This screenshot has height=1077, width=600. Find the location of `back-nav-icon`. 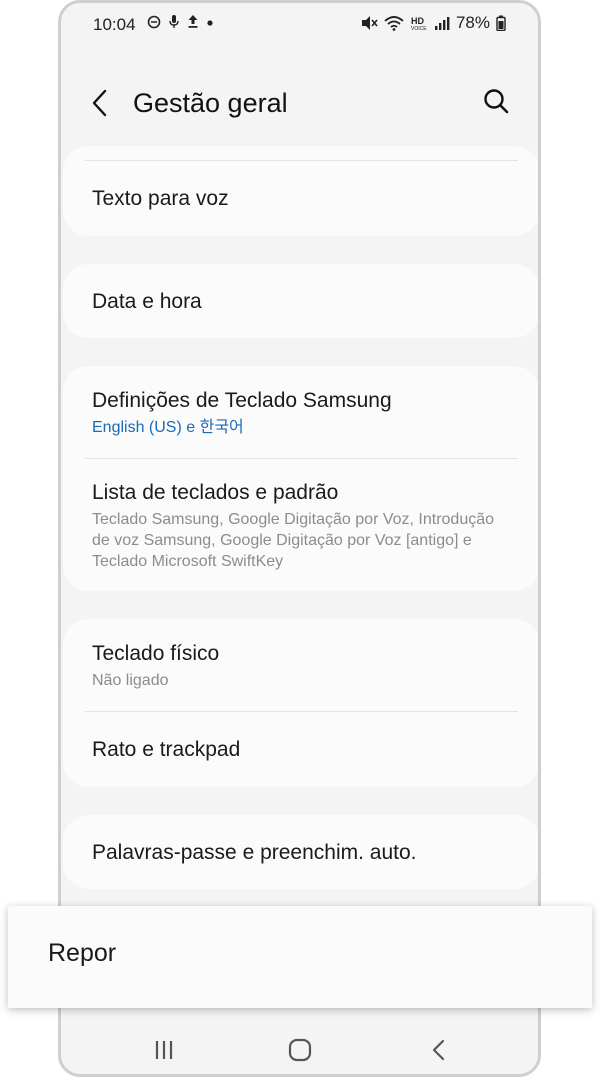

back-nav-icon is located at coordinates (439, 1050).